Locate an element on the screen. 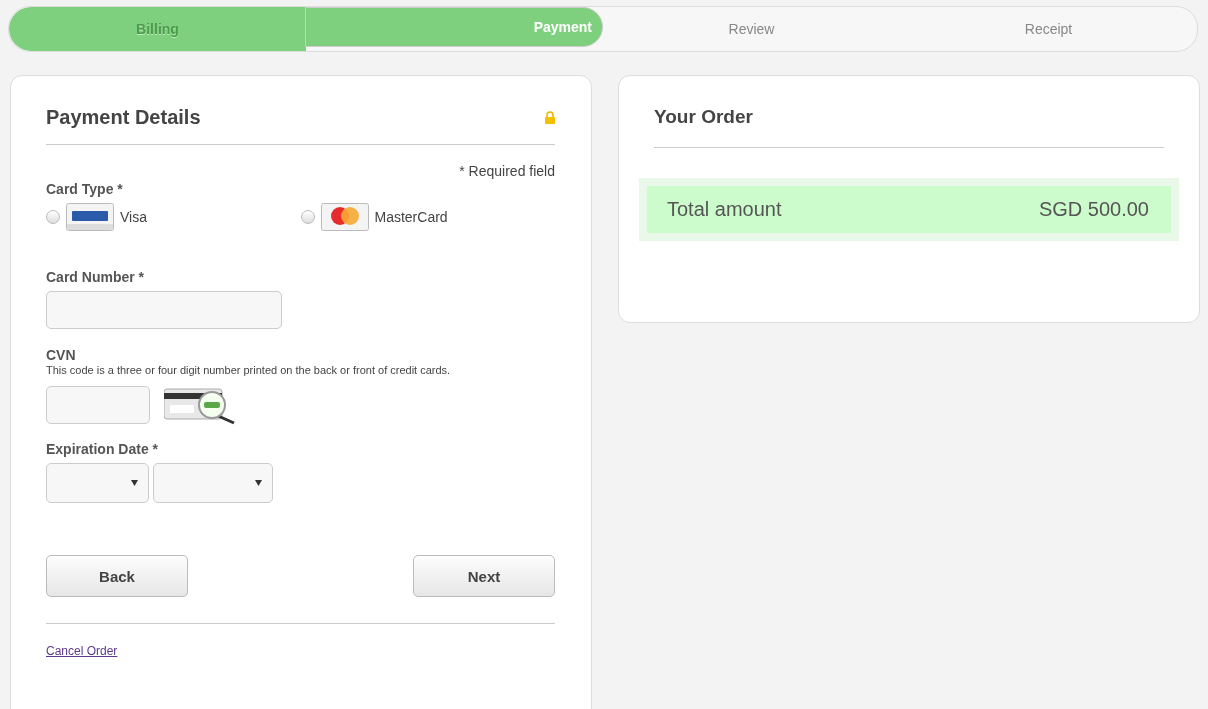 The image size is (1208, 709). panel-title: Your Order is located at coordinates (703, 117).